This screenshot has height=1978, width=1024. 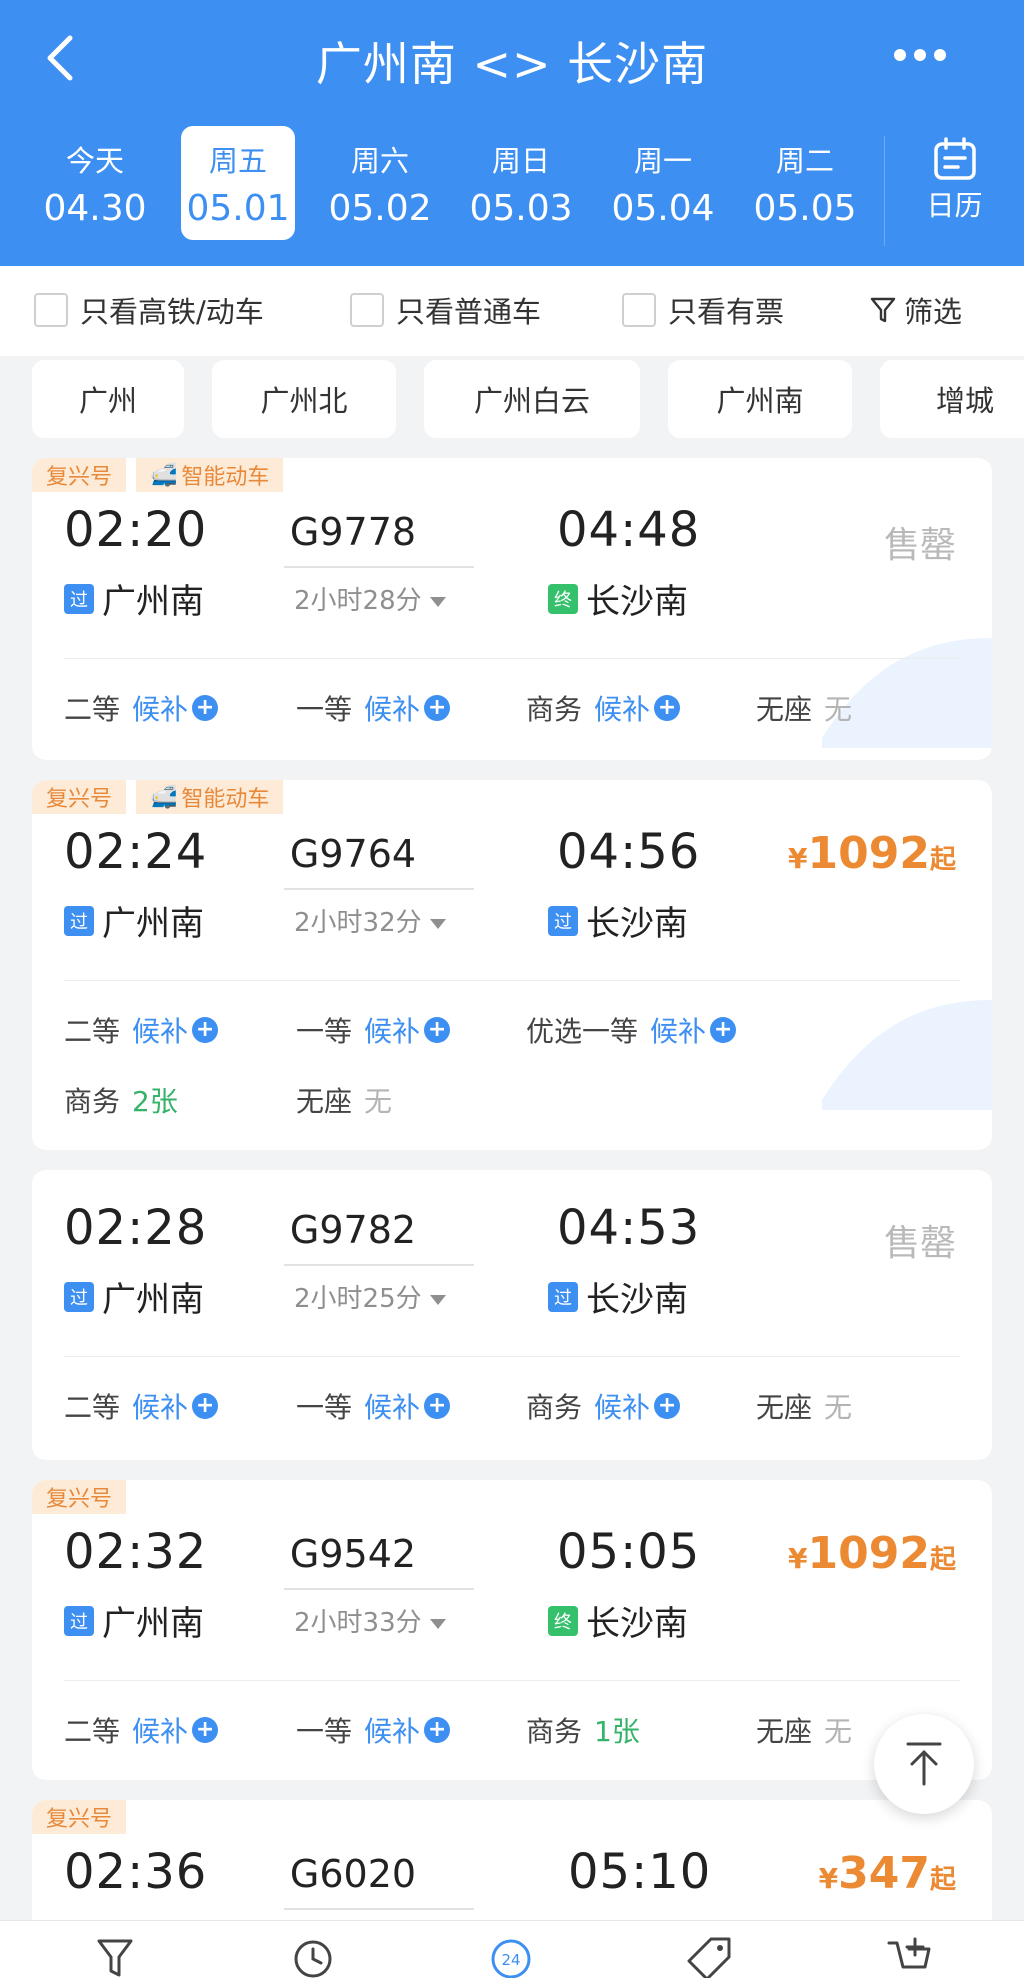 I want to click on date-weekday: 周五, so click(x=237, y=161).